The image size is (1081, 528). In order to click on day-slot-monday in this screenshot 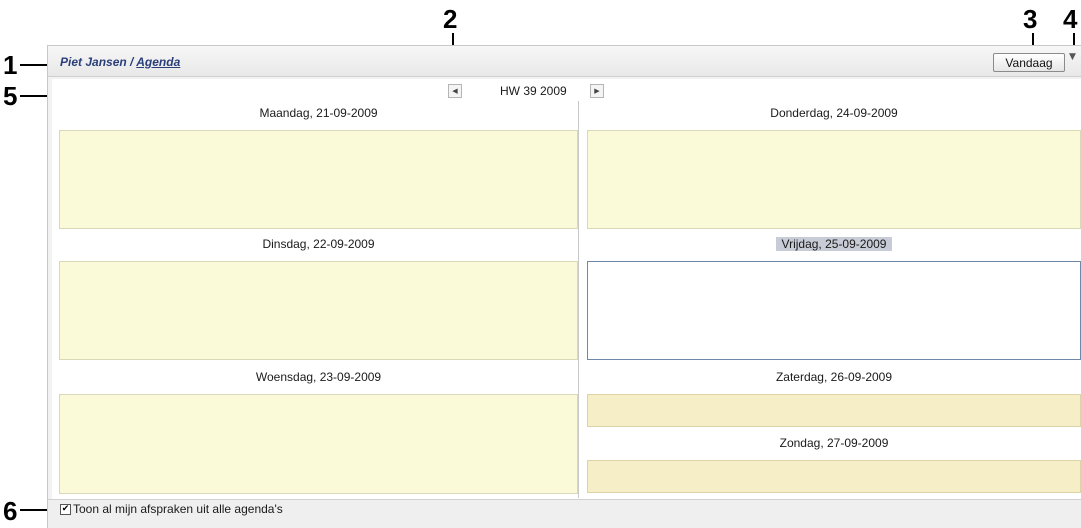, I will do `click(318, 179)`.